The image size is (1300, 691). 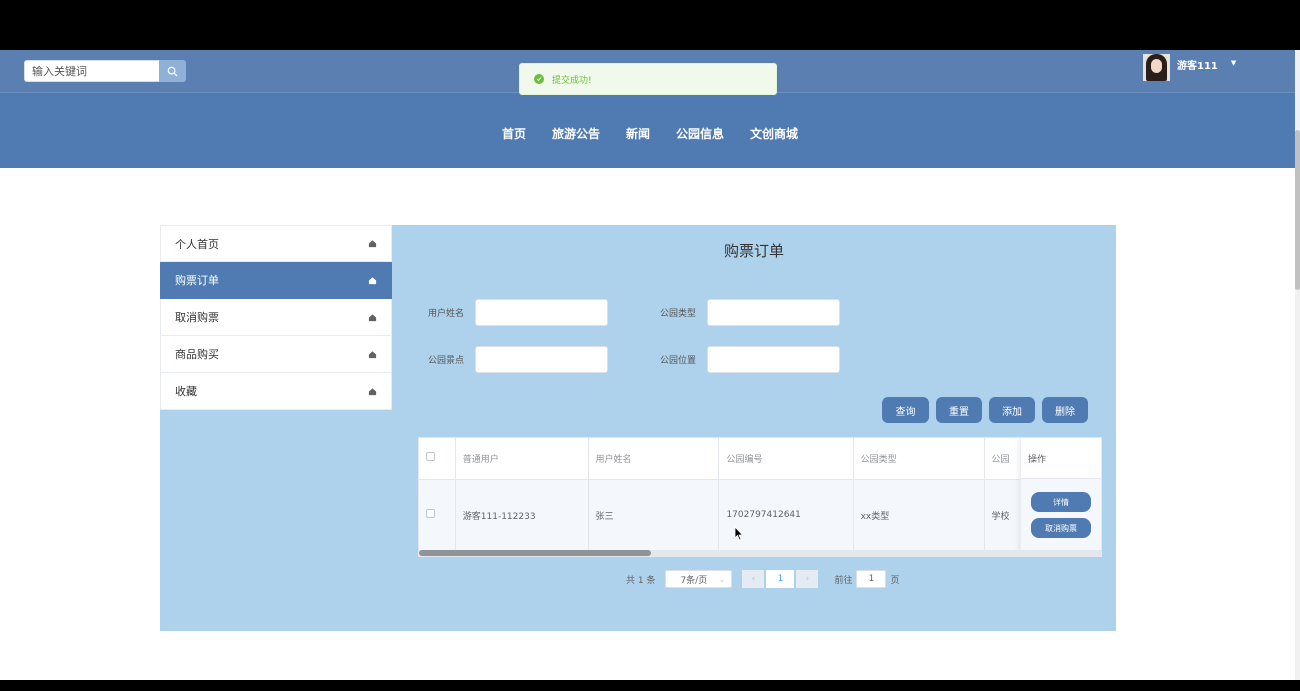 What do you see at coordinates (722, 579) in the screenshot?
I see `chevron-down-icon: ⌄` at bounding box center [722, 579].